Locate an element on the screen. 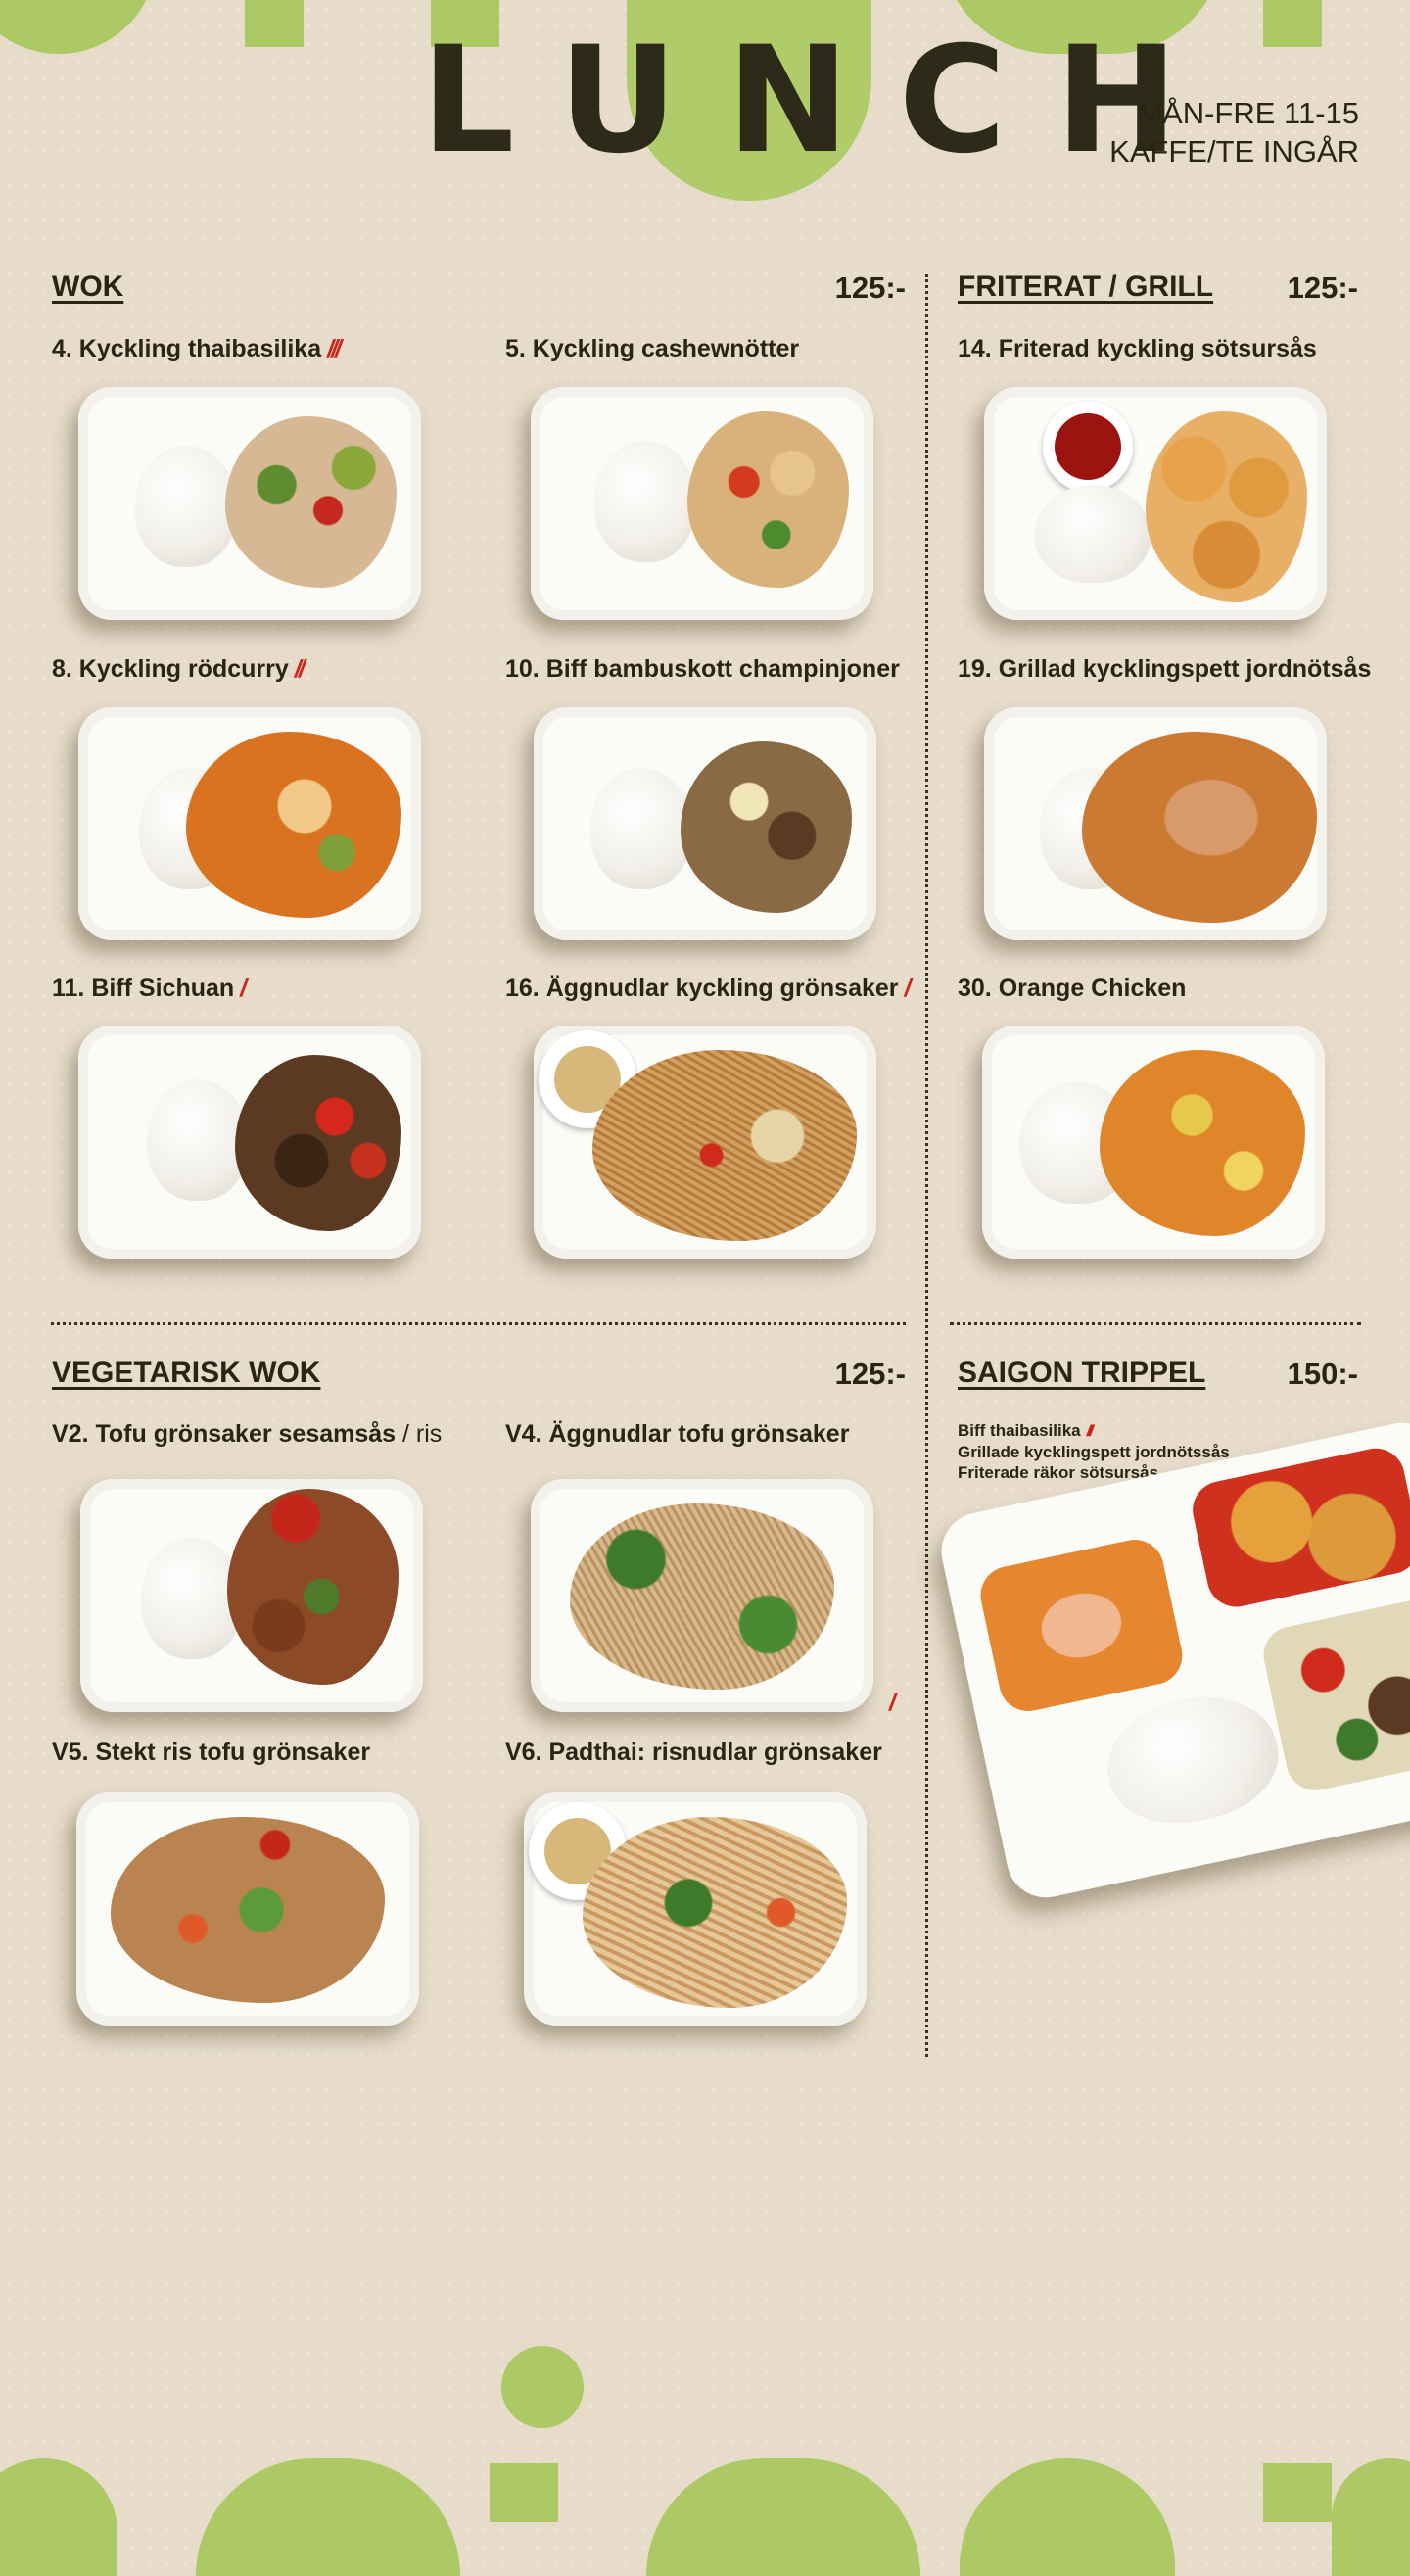 The image size is (1410, 2576). included-text: KAFFE/TE INGÅR is located at coordinates (1234, 151).